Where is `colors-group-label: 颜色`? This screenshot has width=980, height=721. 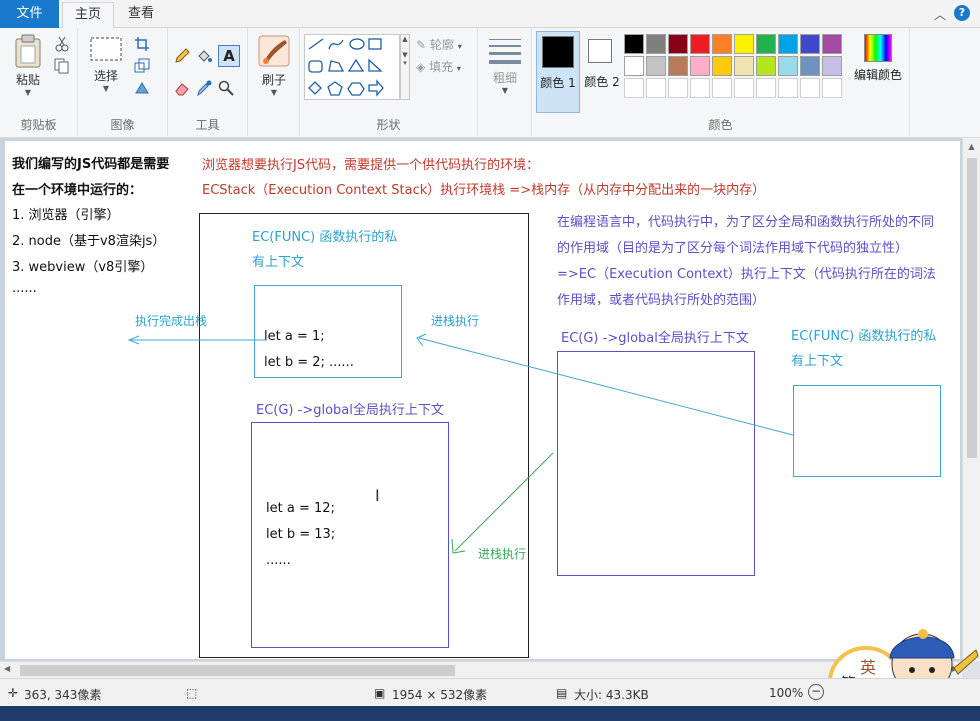 colors-group-label: 颜色 is located at coordinates (720, 125).